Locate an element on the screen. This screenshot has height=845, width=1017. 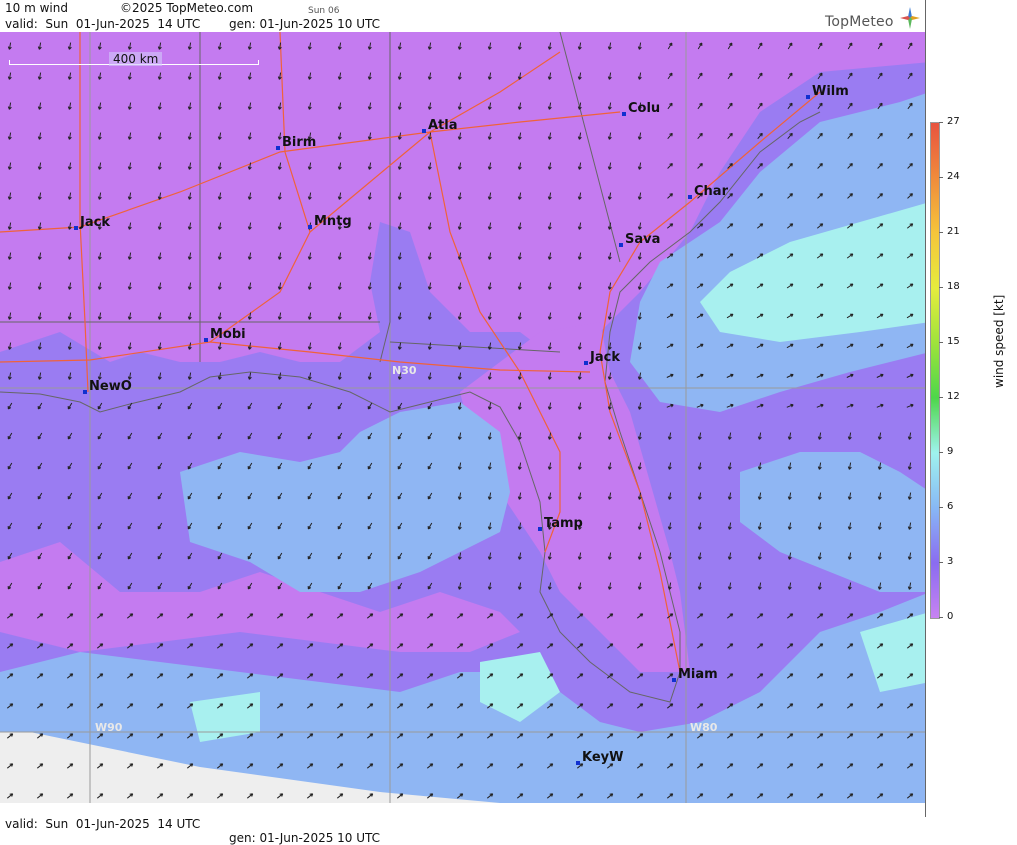
color-bar-tick-label: 12 is located at coordinates (953, 396).